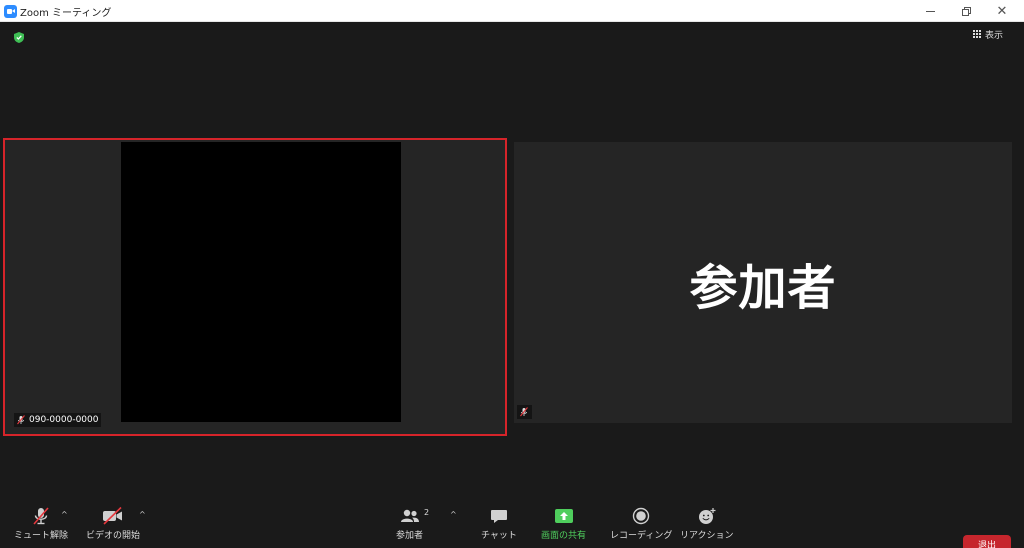 Image resolution: width=1024 pixels, height=548 pixels. What do you see at coordinates (64, 514) in the screenshot?
I see `audio-options-caret-icon: ^` at bounding box center [64, 514].